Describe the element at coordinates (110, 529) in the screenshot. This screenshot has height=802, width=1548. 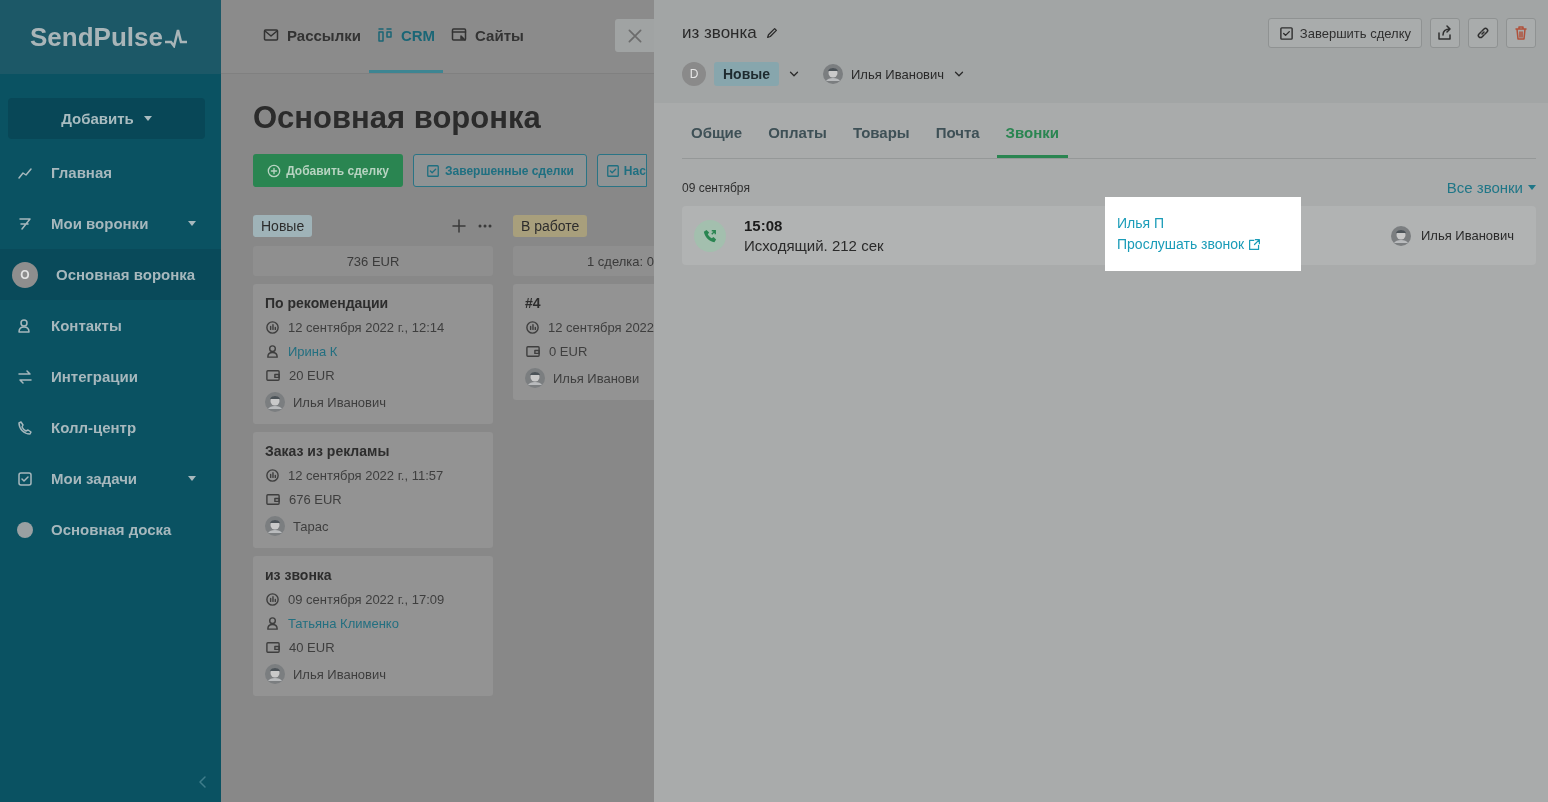
I see `sidebar-item: Основная доска` at that location.